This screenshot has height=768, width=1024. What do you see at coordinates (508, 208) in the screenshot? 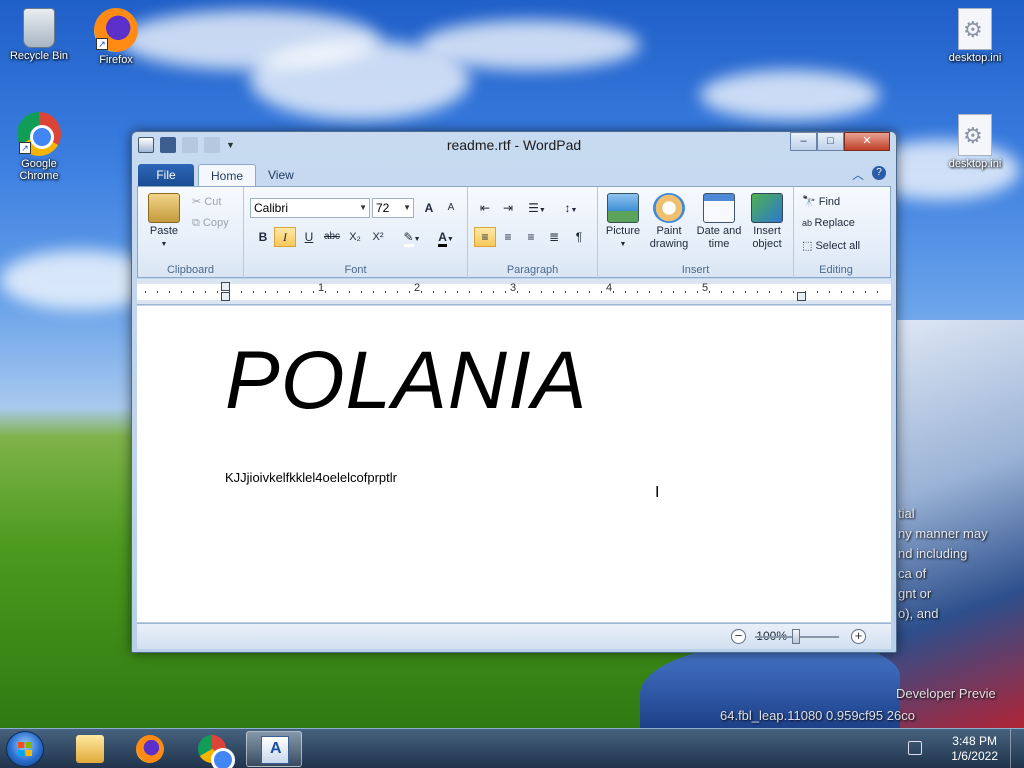
I see `increase-indent-button: ⇥` at bounding box center [508, 208].